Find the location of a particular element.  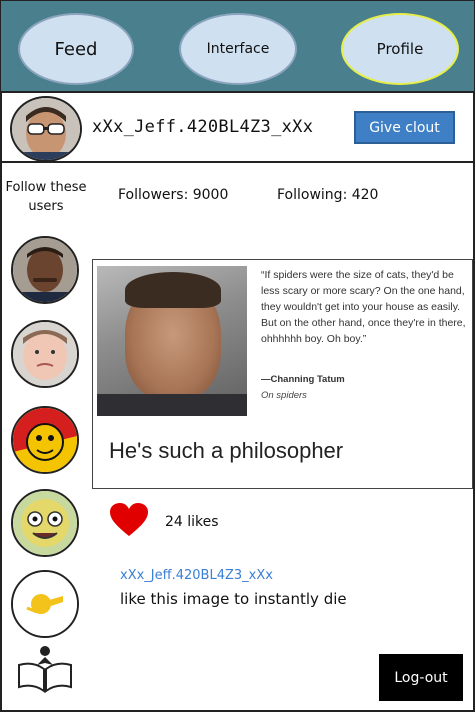

post-quote-author: —Channing Tatum is located at coordinates (303, 379).